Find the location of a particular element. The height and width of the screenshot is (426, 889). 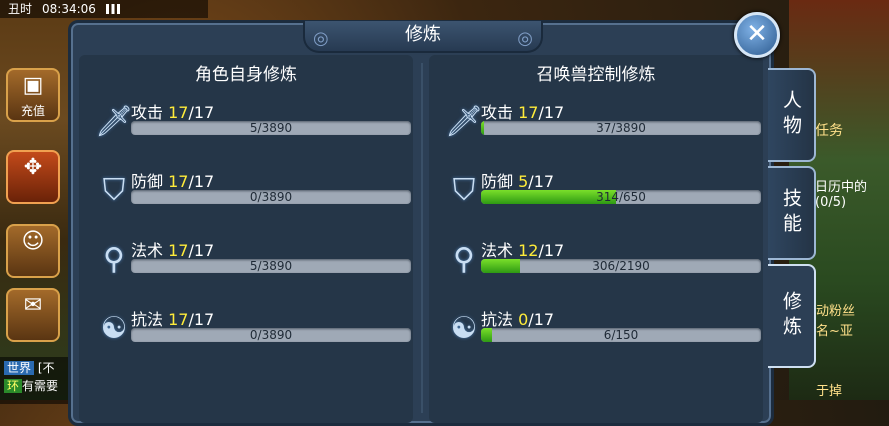

tab-skills: 技能 is located at coordinates (792, 213).